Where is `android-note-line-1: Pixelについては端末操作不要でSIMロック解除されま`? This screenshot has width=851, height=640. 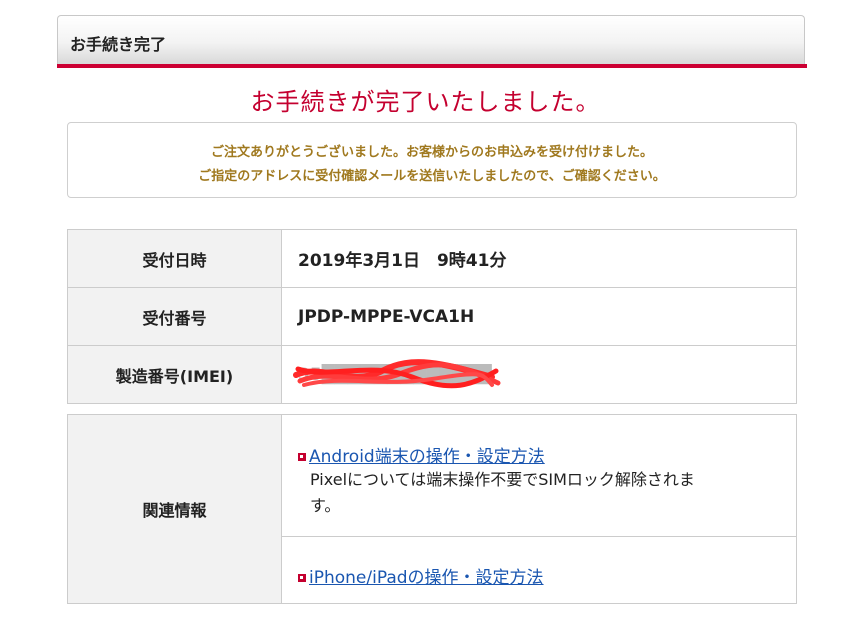 android-note-line-1: Pixelについては端末操作不要でSIMロック解除されま is located at coordinates (502, 479).